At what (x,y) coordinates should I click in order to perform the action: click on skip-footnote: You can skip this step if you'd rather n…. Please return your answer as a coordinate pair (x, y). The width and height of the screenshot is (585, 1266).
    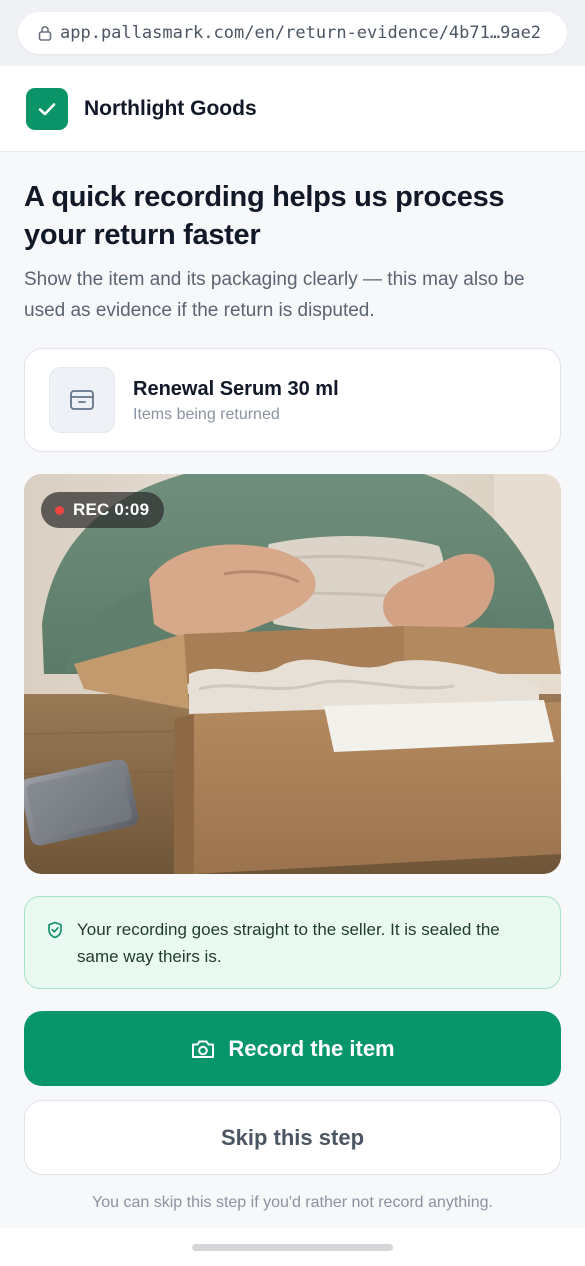
    Looking at the image, I should click on (292, 1202).